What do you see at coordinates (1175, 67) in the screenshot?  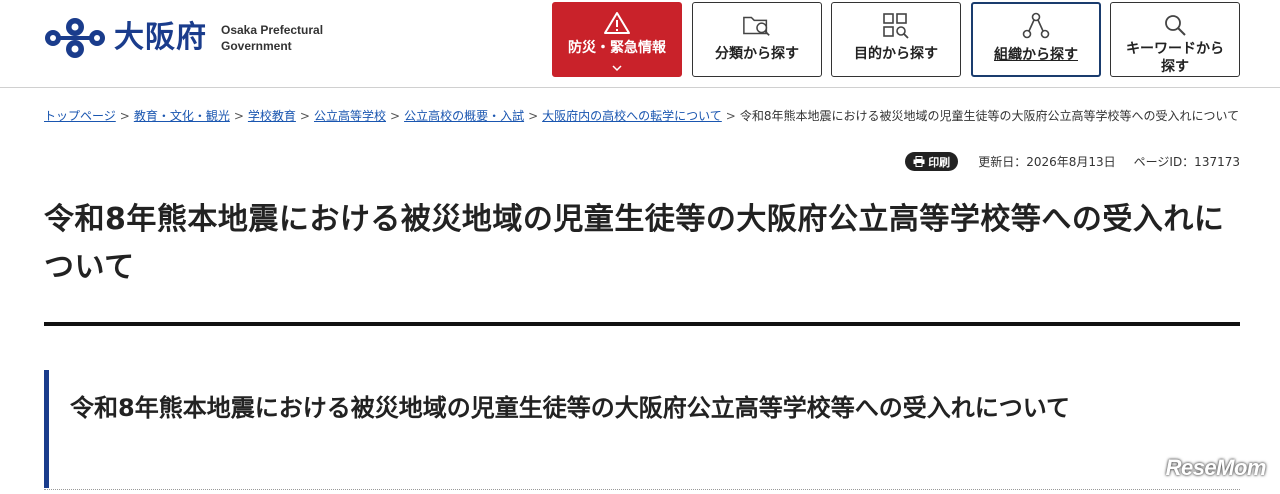 I see `keyword-label-line2: 探す` at bounding box center [1175, 67].